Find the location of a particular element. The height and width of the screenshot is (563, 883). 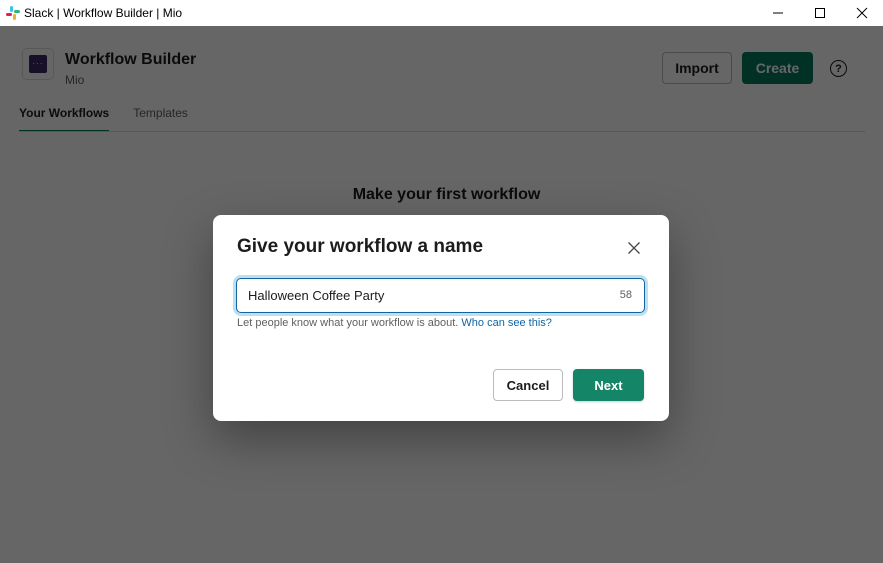

next-button: Next is located at coordinates (608, 385).